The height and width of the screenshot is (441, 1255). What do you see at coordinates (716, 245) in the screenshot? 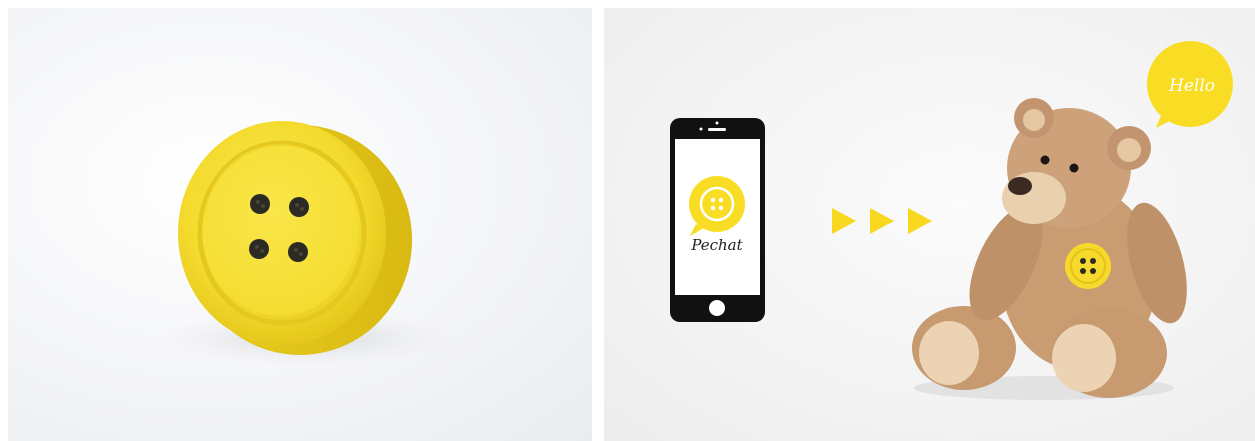
I see `app-name-label: Pechat` at bounding box center [716, 245].